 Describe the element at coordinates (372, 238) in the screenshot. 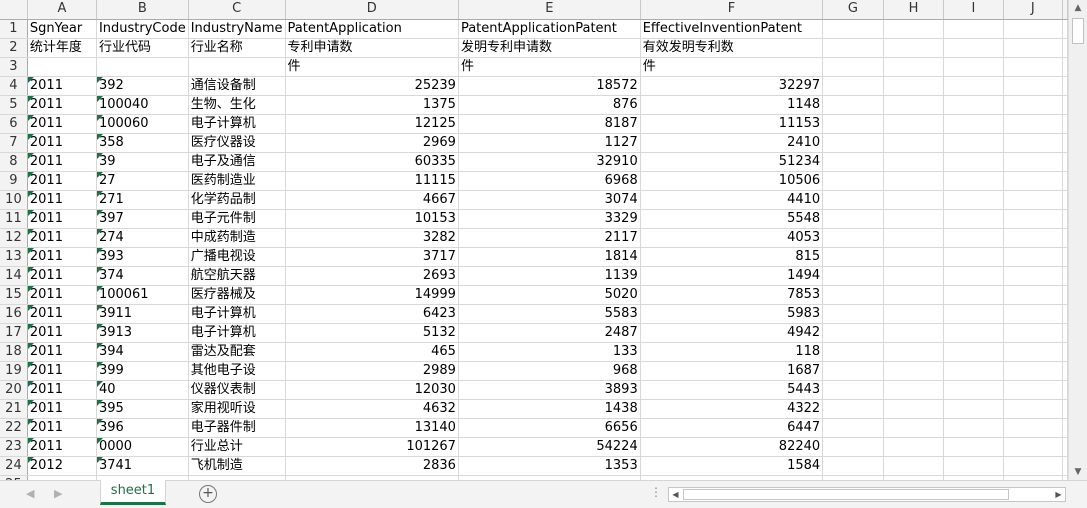

I see `cell: 3282` at that location.